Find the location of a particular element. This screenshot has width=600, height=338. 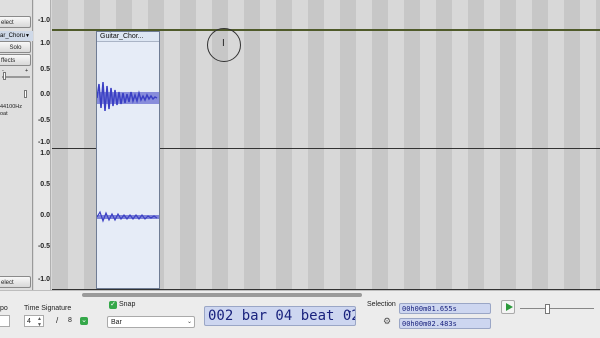

waveform-upper is located at coordinates (128, 96).